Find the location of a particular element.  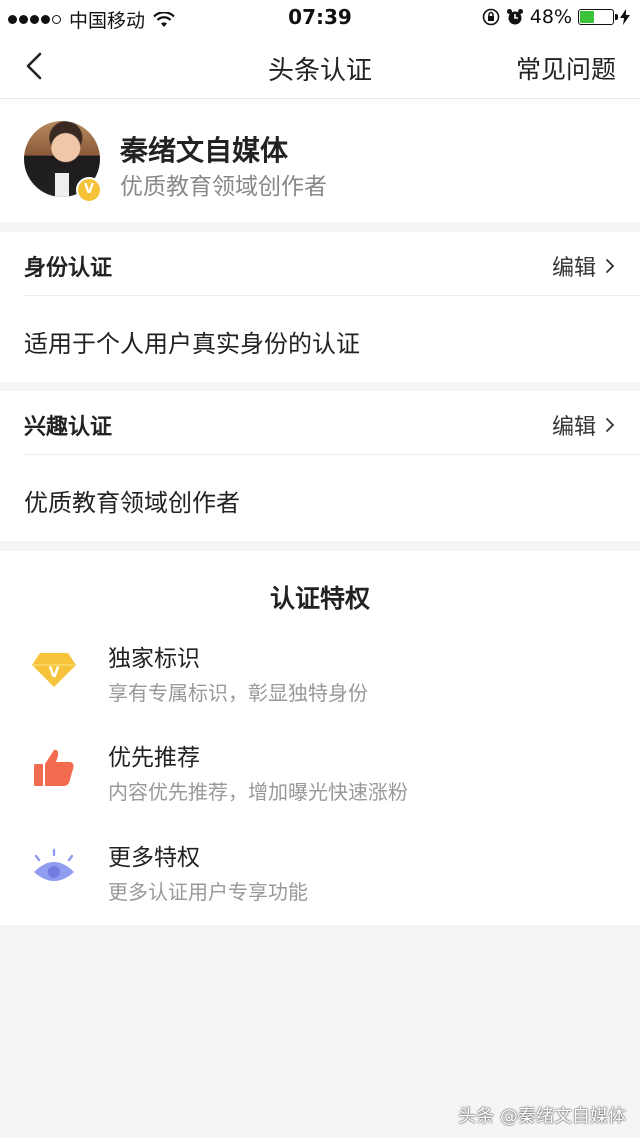

identity-edit-button: 编辑 is located at coordinates (584, 266).